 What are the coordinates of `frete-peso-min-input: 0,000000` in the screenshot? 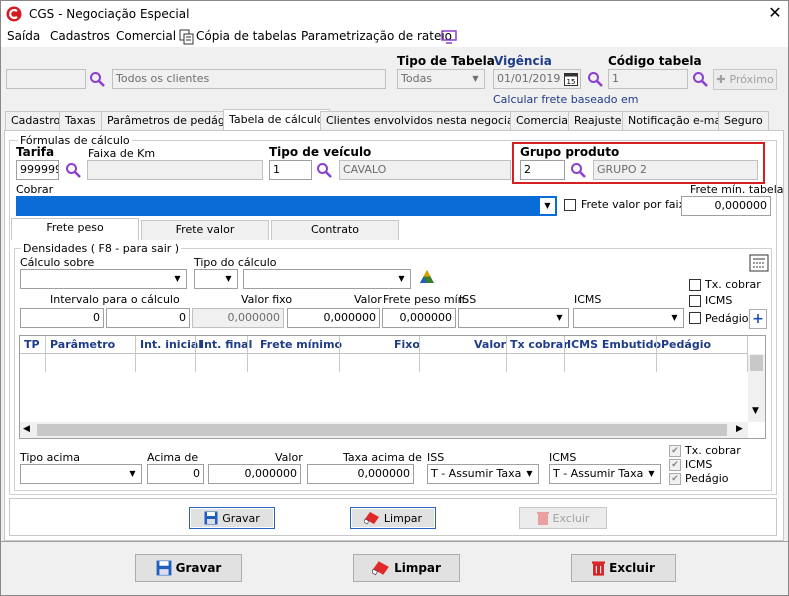 It's located at (419, 318).